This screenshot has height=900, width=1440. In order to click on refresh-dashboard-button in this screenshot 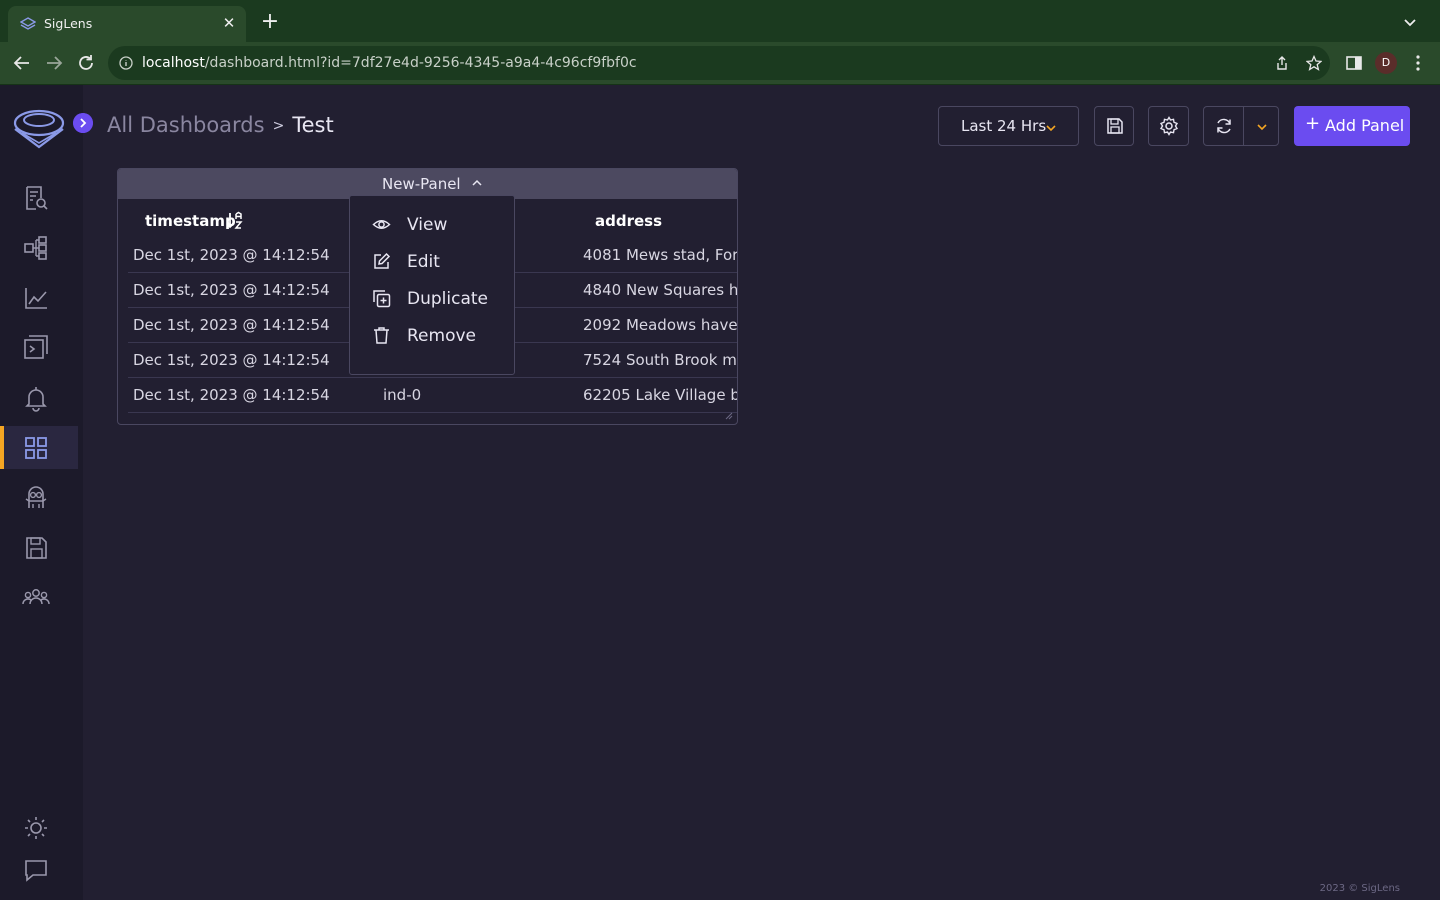, I will do `click(1223, 126)`.